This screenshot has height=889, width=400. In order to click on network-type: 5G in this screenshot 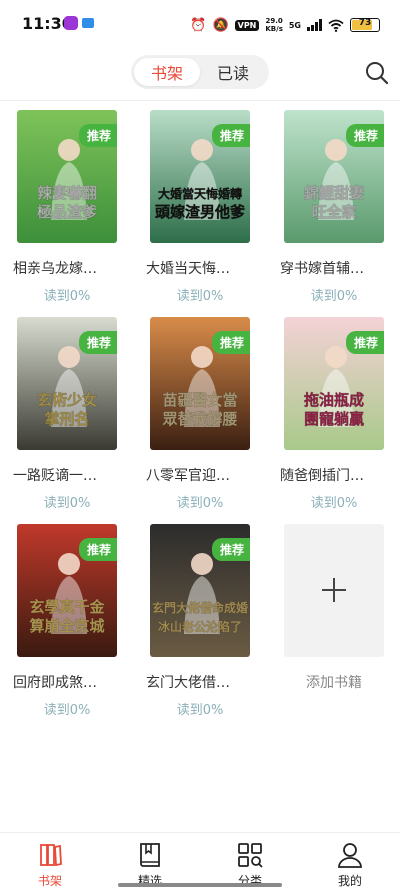, I will do `click(294, 25)`.